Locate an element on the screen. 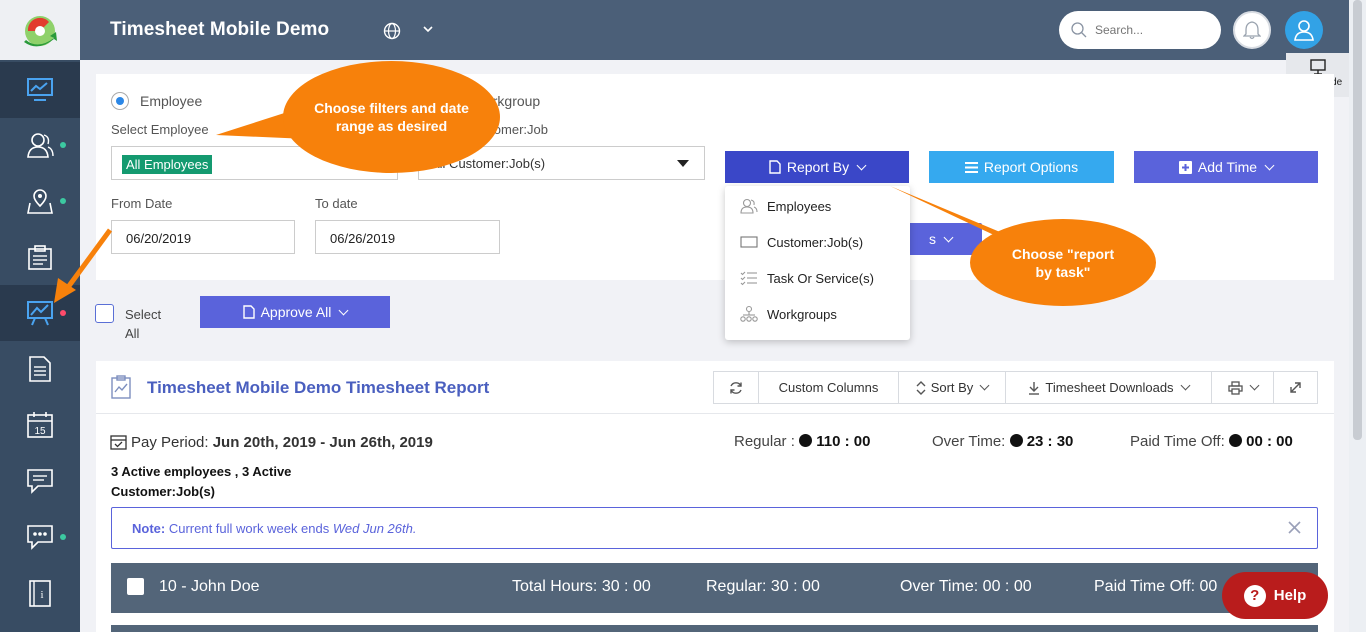  callout-report-by-task: Choose "report by task" is located at coordinates (1063, 262).